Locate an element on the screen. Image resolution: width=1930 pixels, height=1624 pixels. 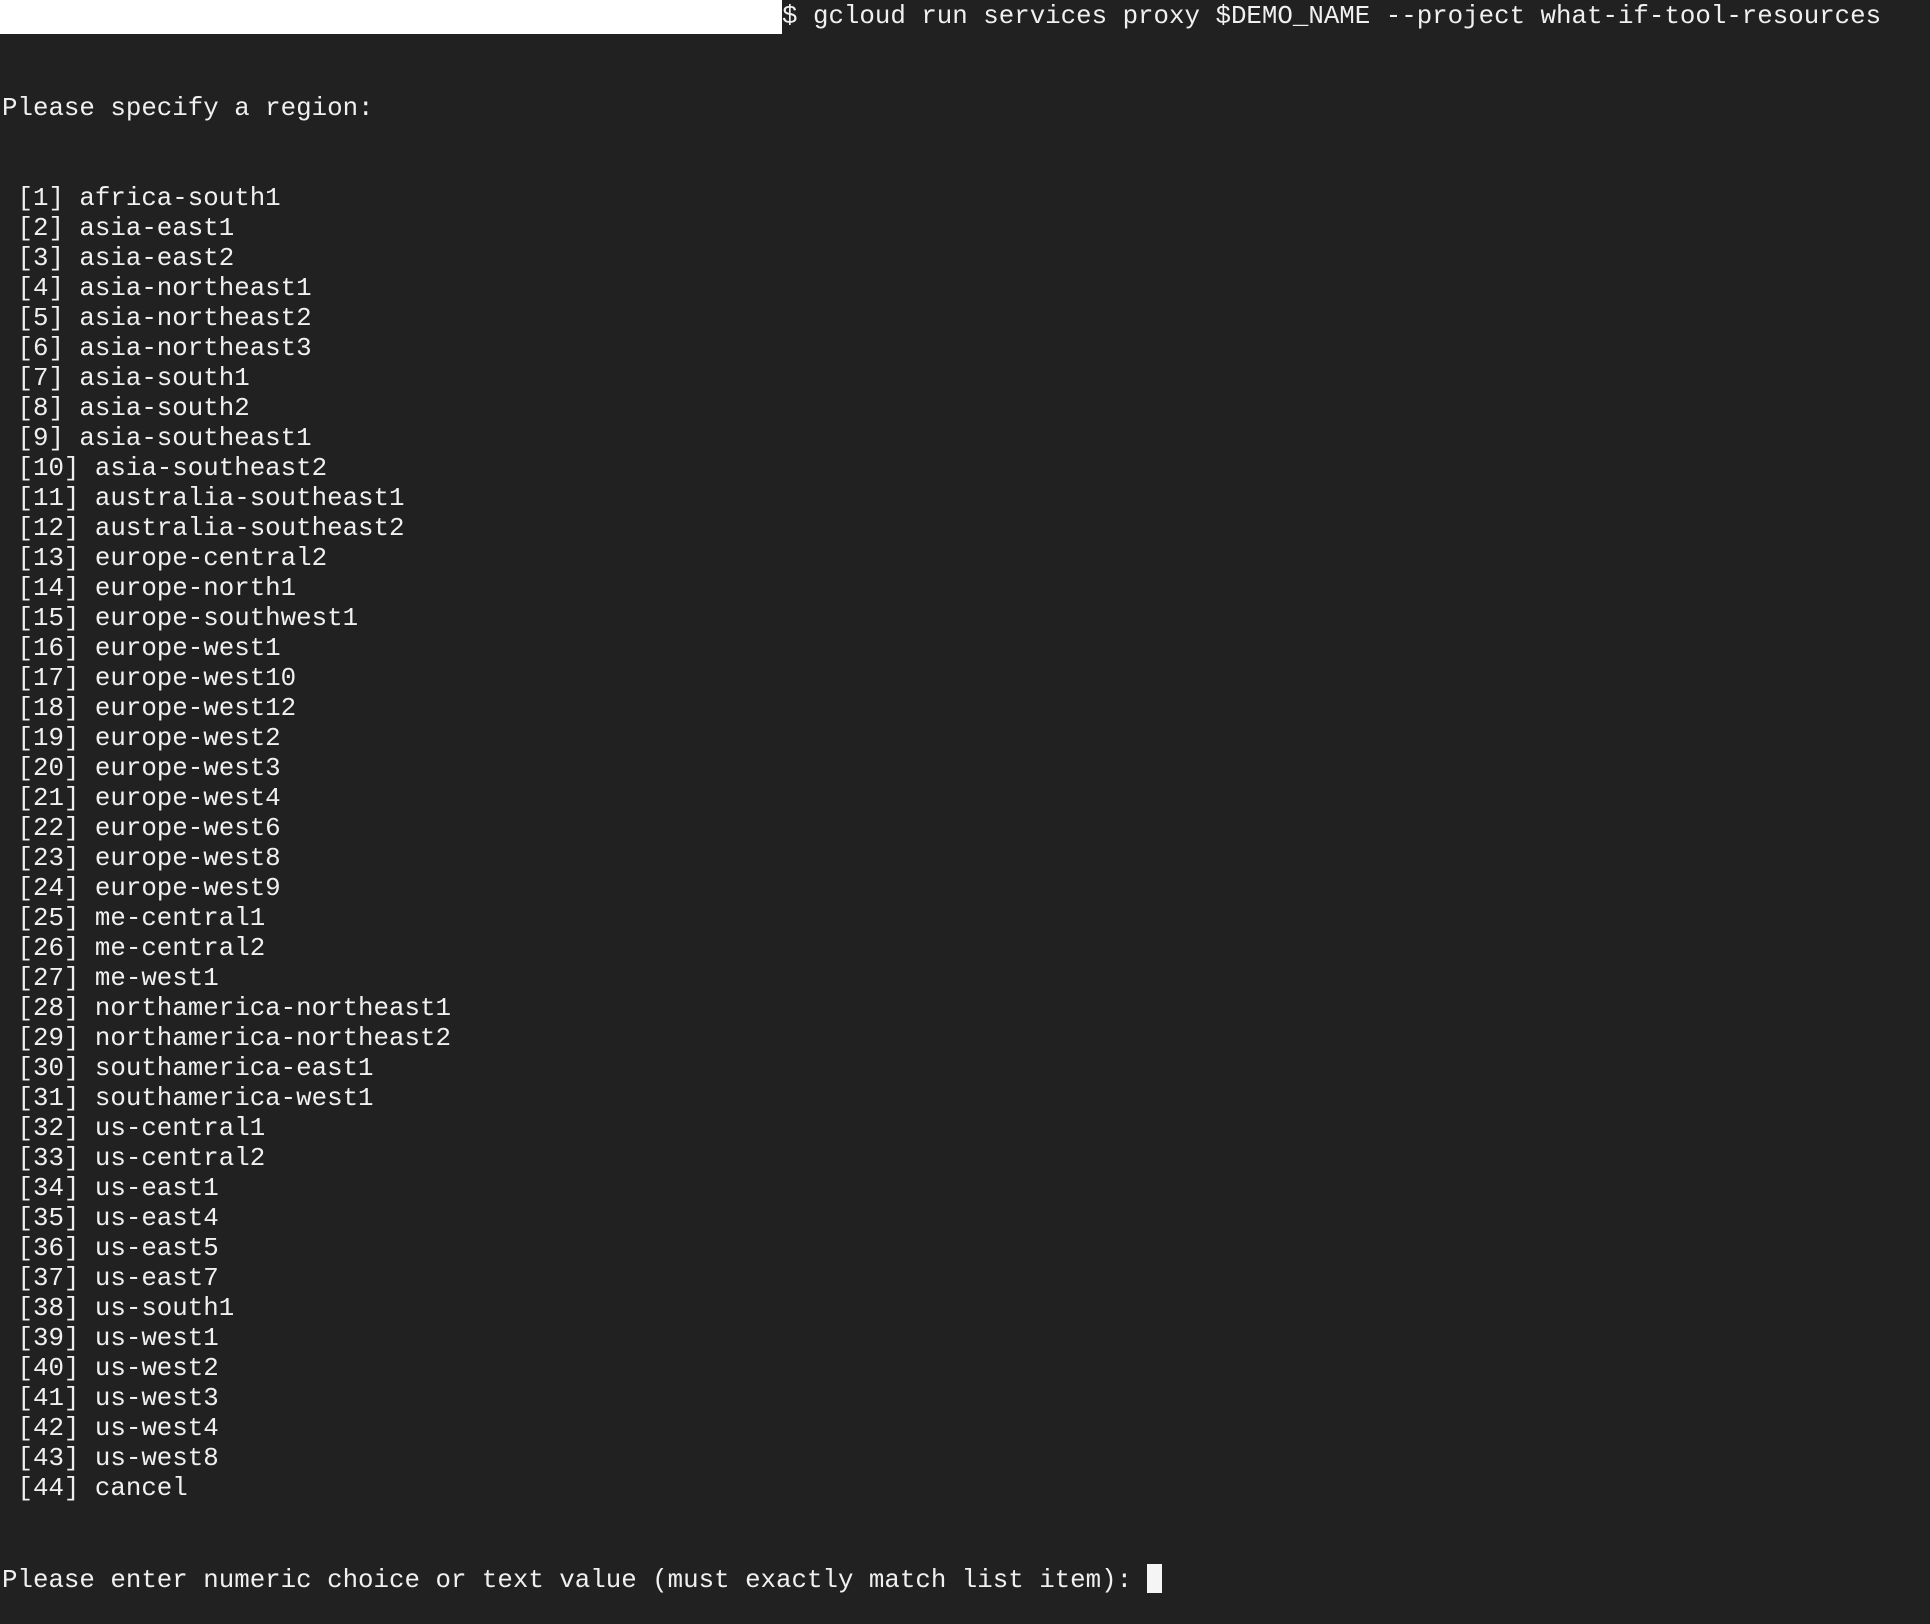
region-option: [6] asia-northeast3 is located at coordinates (157, 348).